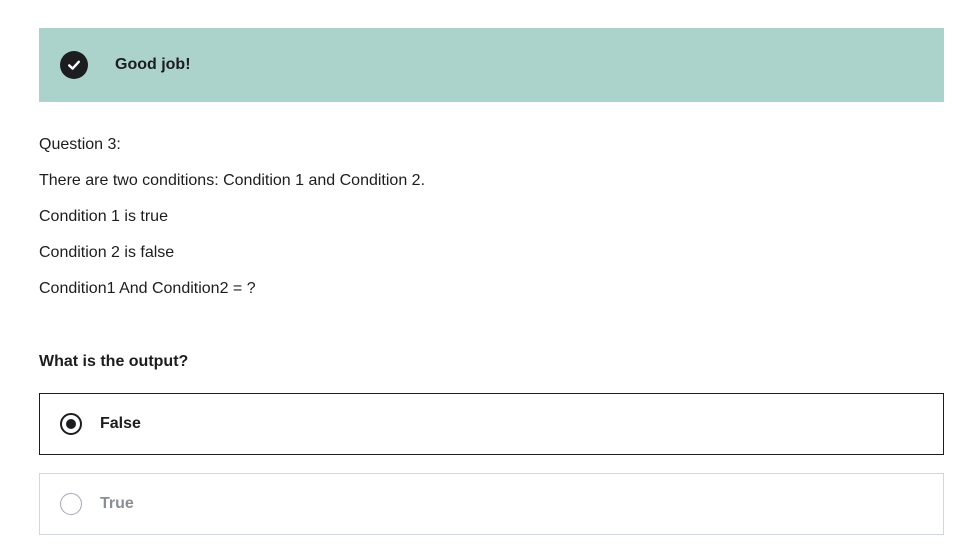 The height and width of the screenshot is (554, 961). What do you see at coordinates (120, 423) in the screenshot?
I see `answer-label: False` at bounding box center [120, 423].